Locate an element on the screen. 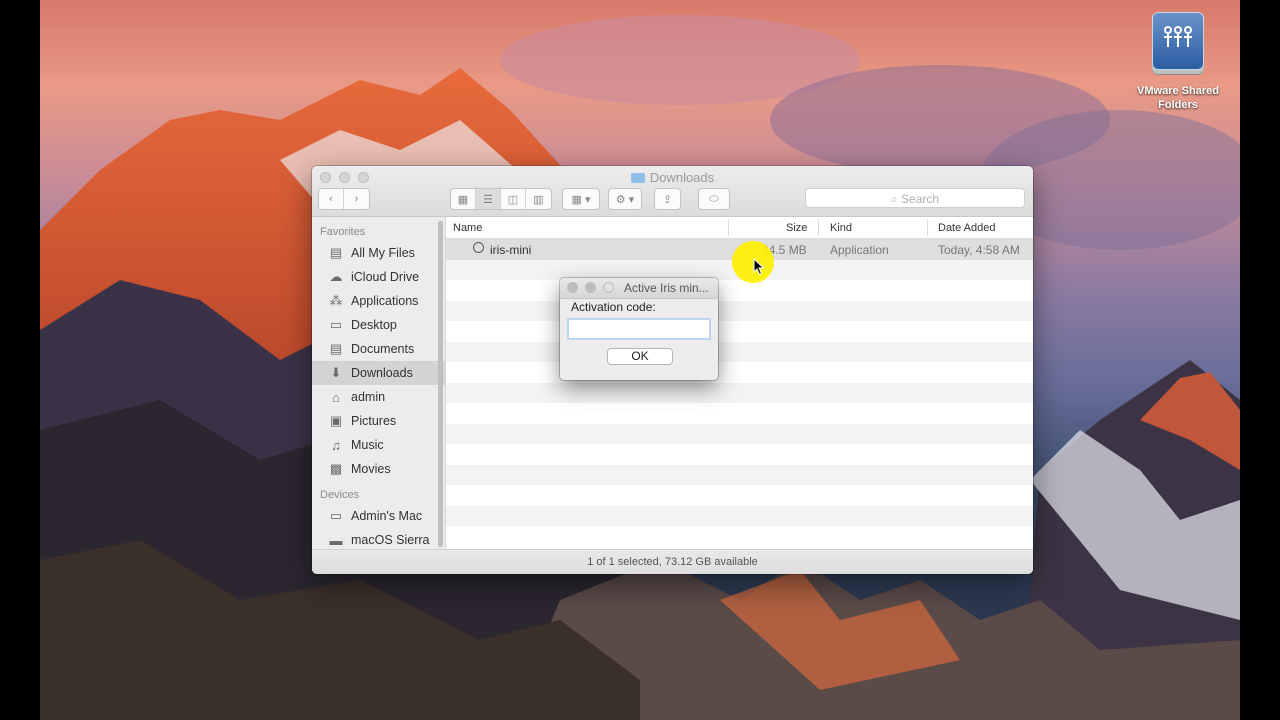 The height and width of the screenshot is (720, 1280). sidebar-item-label: iCloud Drive is located at coordinates (385, 277).